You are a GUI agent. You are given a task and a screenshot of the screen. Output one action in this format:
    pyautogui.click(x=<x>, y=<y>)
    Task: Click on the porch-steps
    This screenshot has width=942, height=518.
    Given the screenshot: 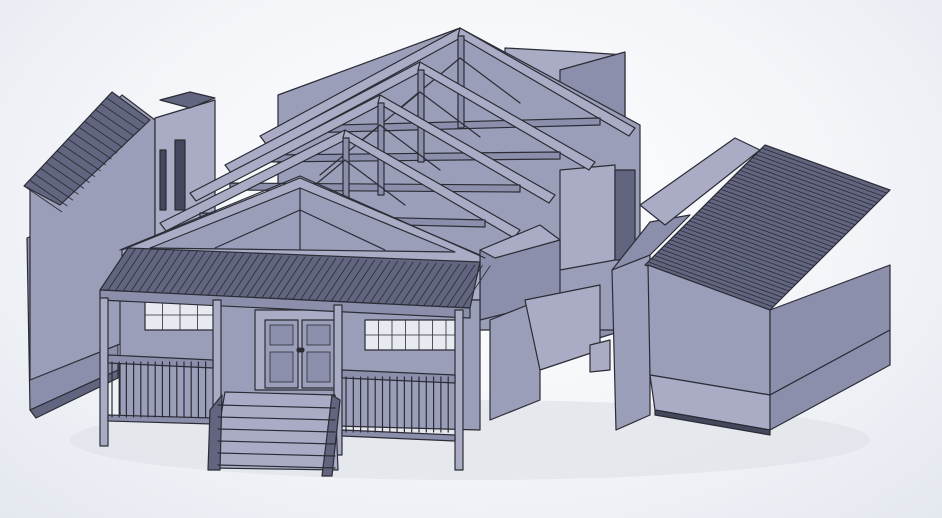 What is the action you would take?
    pyautogui.click(x=274, y=434)
    